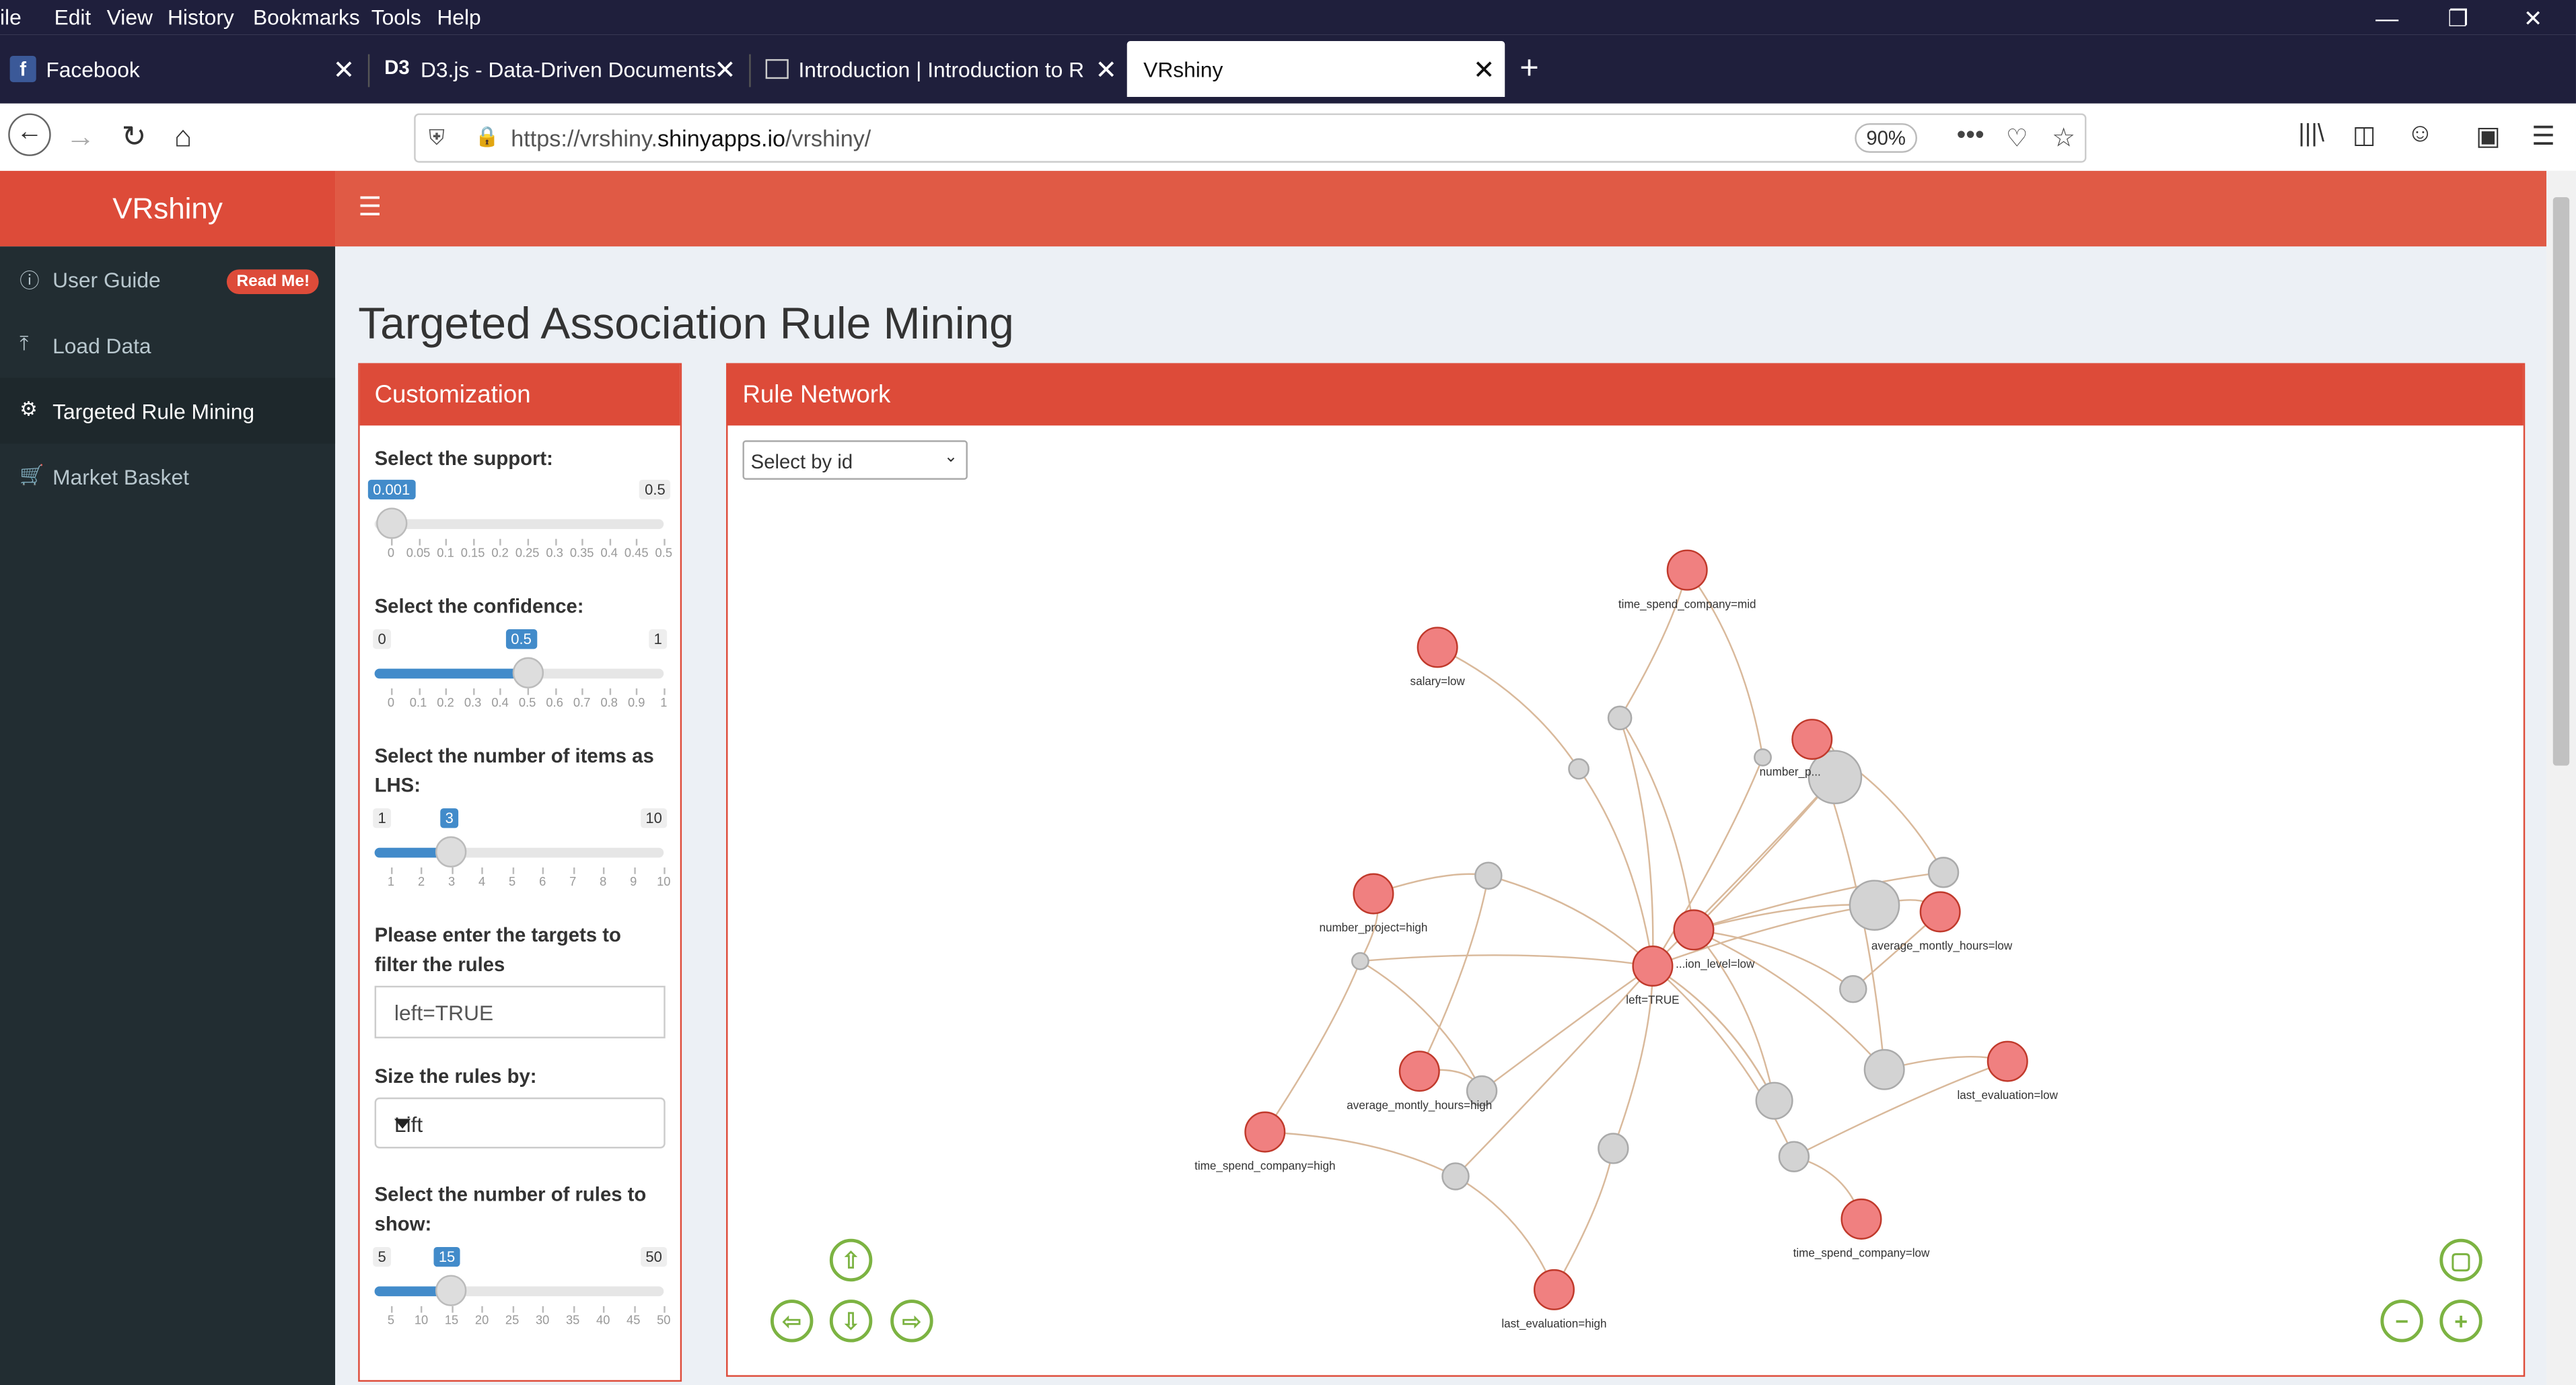 This screenshot has height=1385, width=2576. What do you see at coordinates (851, 1261) in the screenshot?
I see `pan-up-glyph: ⇧` at bounding box center [851, 1261].